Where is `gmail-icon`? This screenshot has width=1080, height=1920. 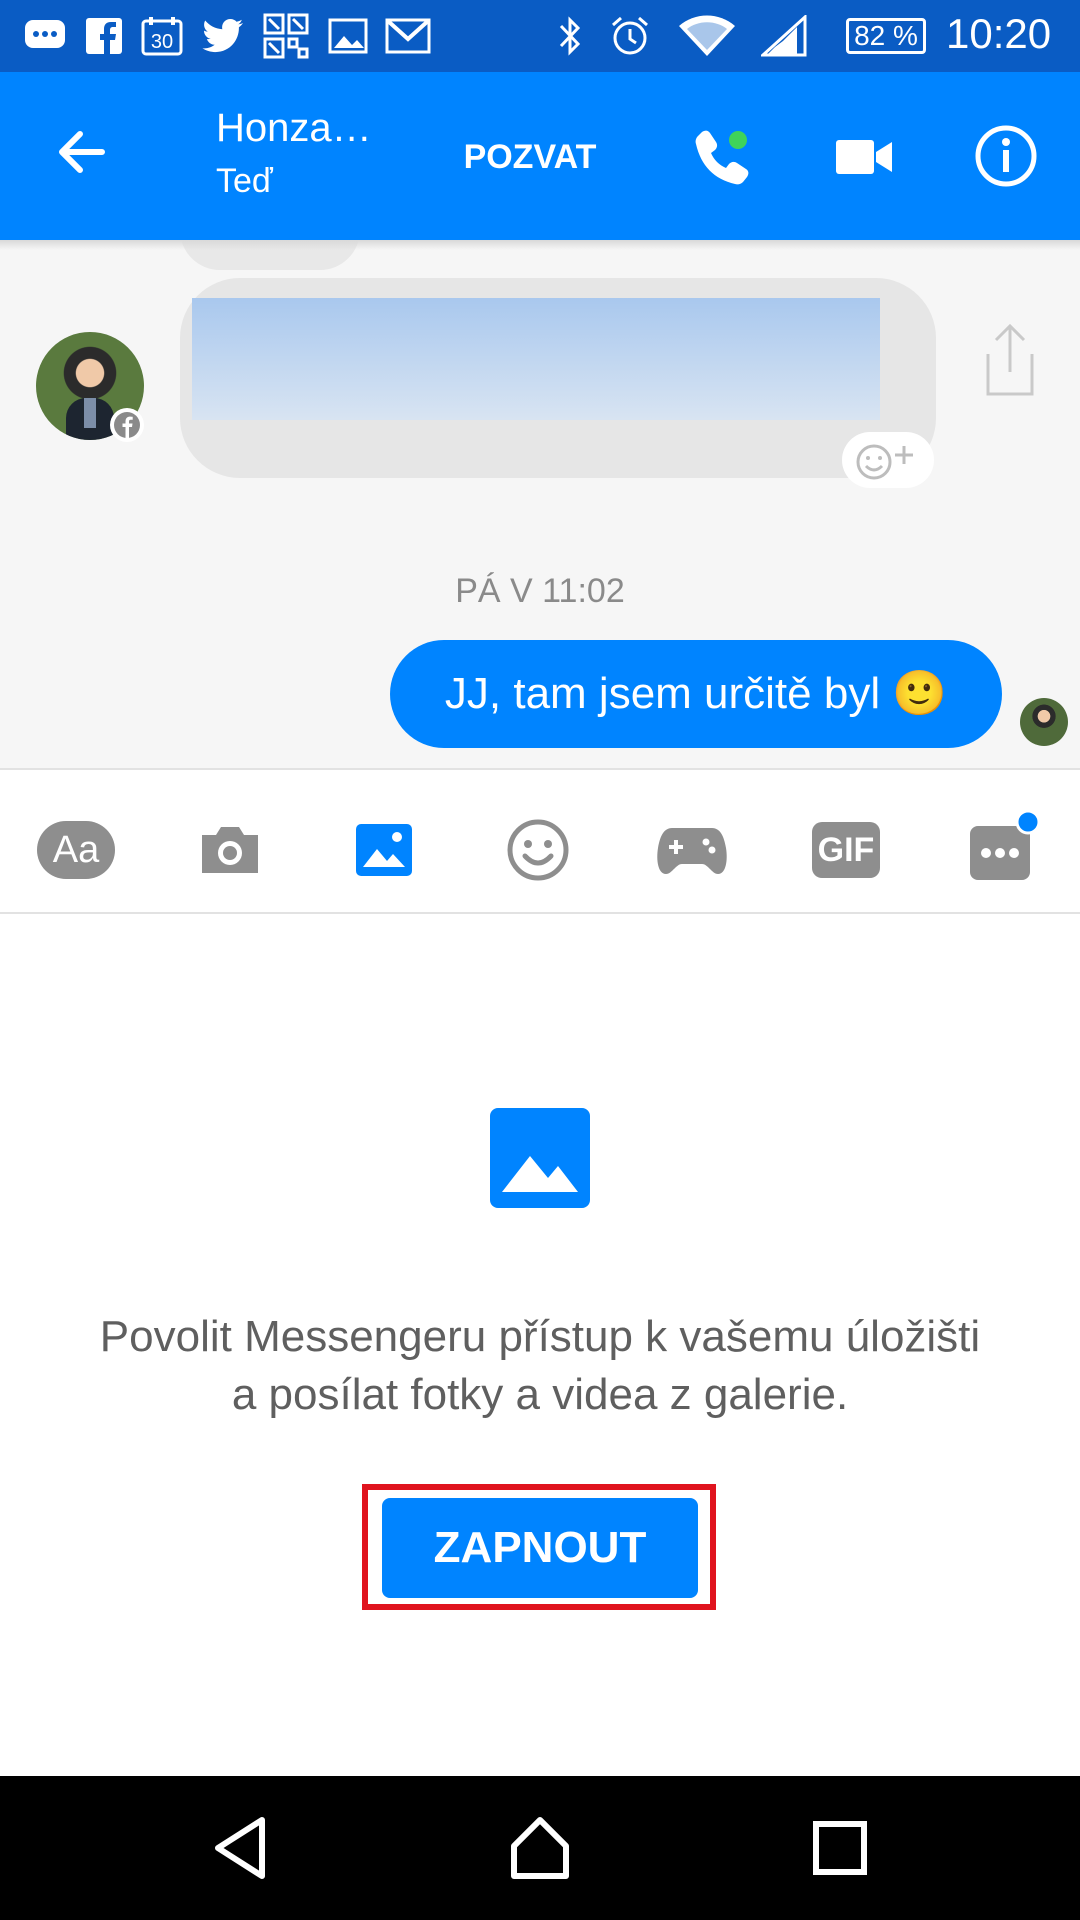 gmail-icon is located at coordinates (408, 36).